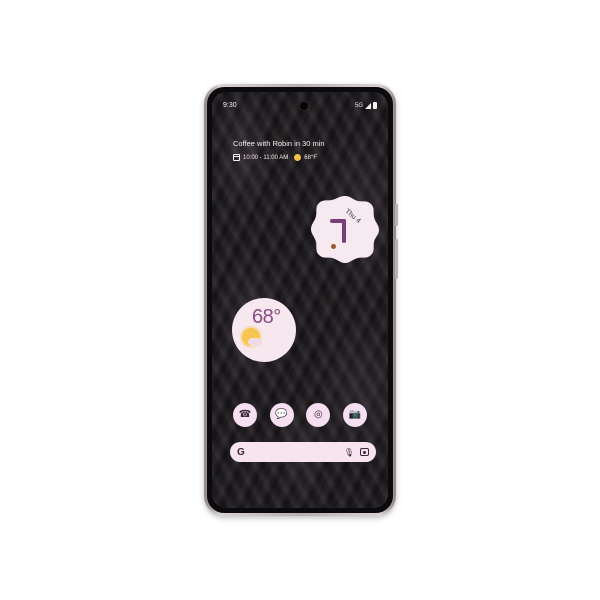 This screenshot has height=600, width=600. I want to click on glance-weather: 68°F, so click(311, 157).